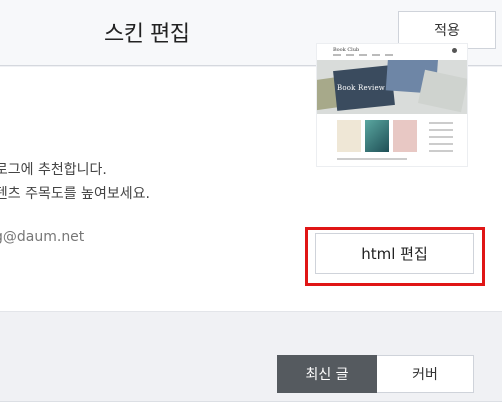 This screenshot has height=407, width=502. I want to click on thumbnail-sidebar, so click(441, 139).